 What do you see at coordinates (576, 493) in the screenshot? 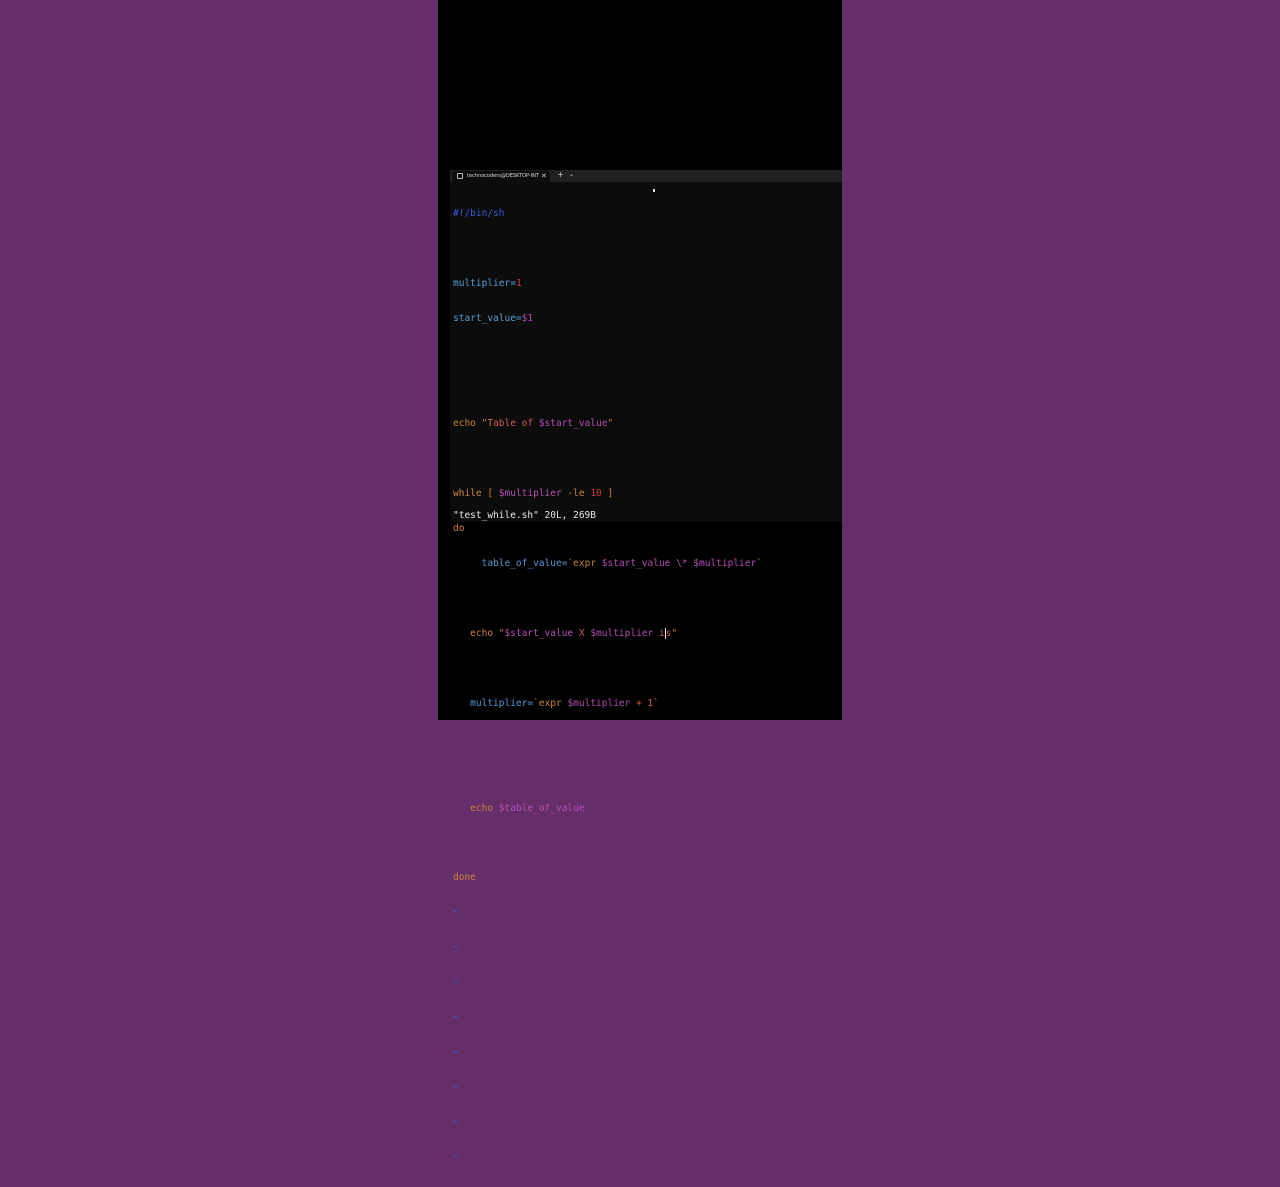
I see `operator: -le` at bounding box center [576, 493].